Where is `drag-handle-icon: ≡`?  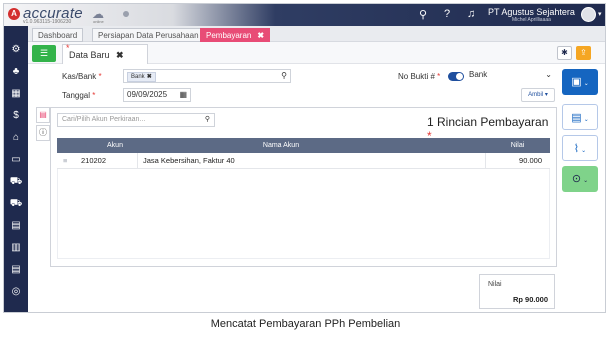 drag-handle-icon: ≡ is located at coordinates (65, 161).